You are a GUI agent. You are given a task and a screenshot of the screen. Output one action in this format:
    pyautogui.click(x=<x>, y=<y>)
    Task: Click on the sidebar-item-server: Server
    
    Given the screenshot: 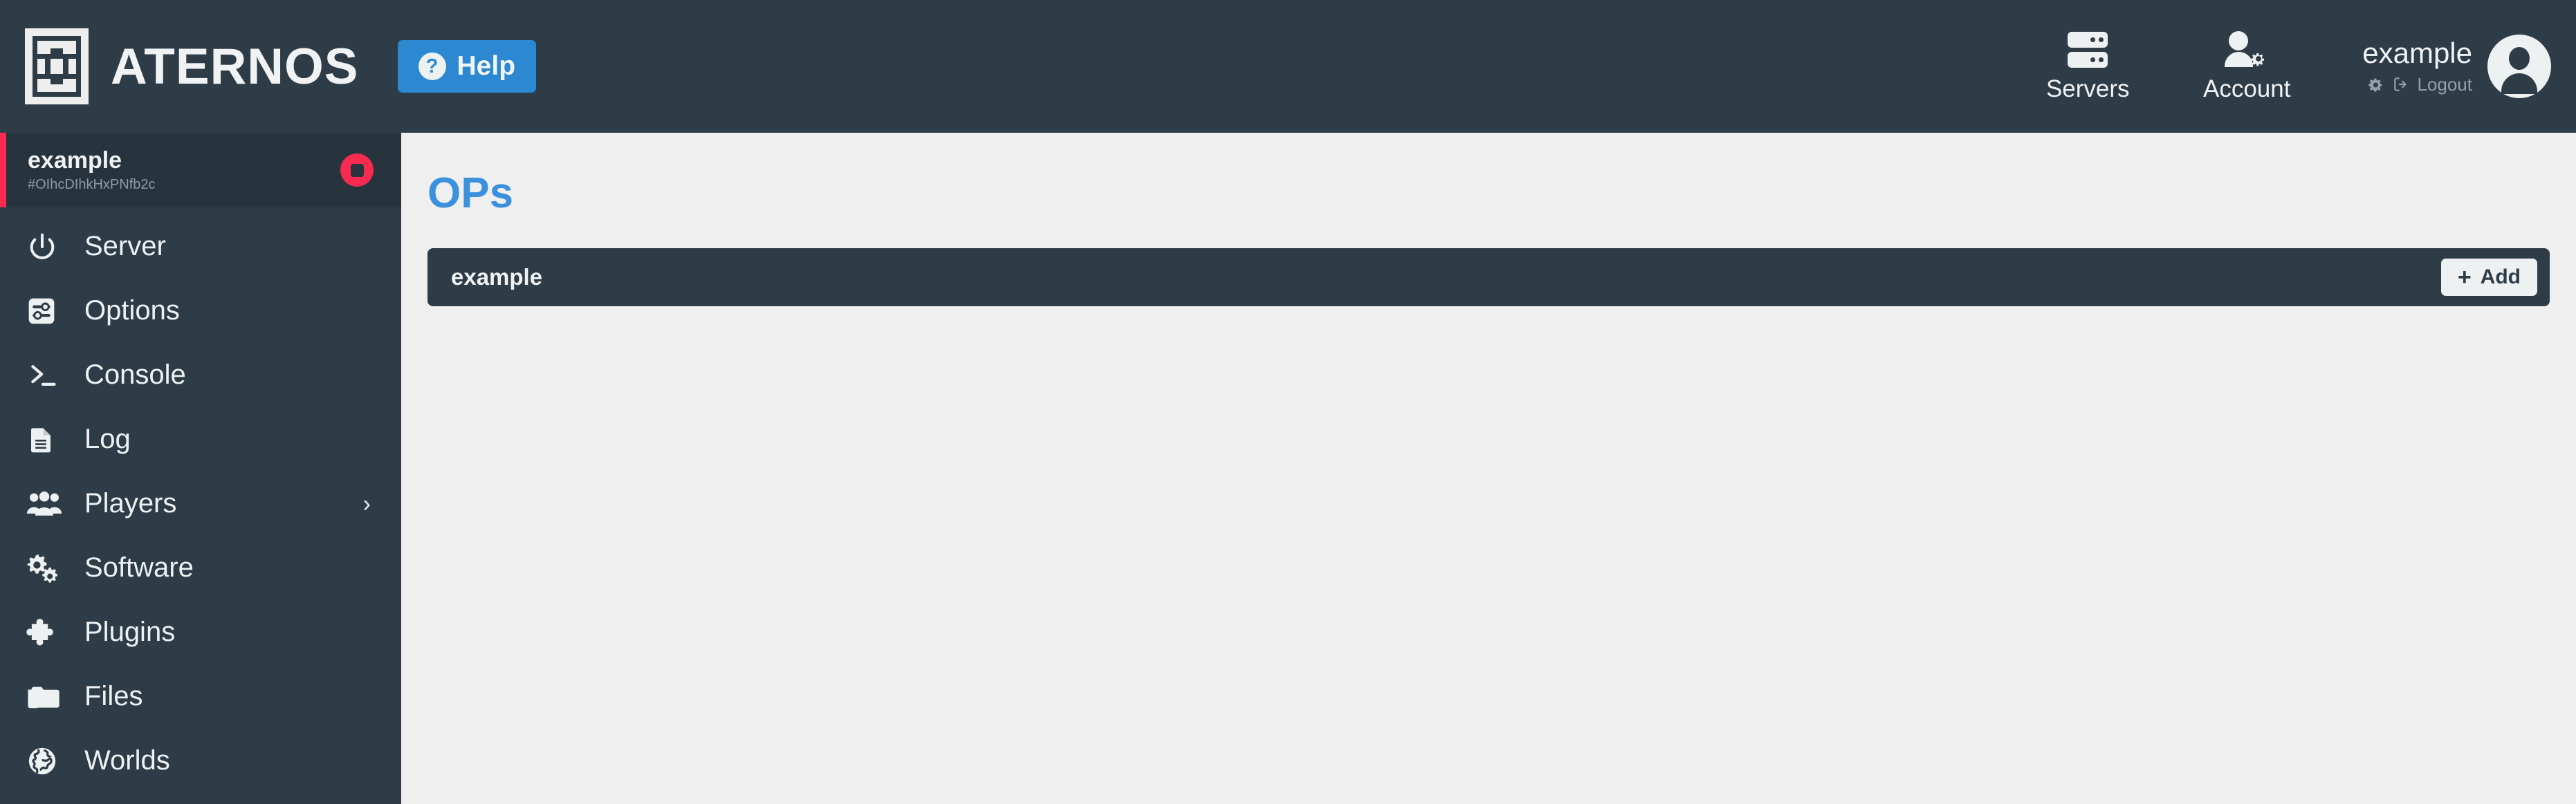 What is the action you would take?
    pyautogui.click(x=200, y=246)
    